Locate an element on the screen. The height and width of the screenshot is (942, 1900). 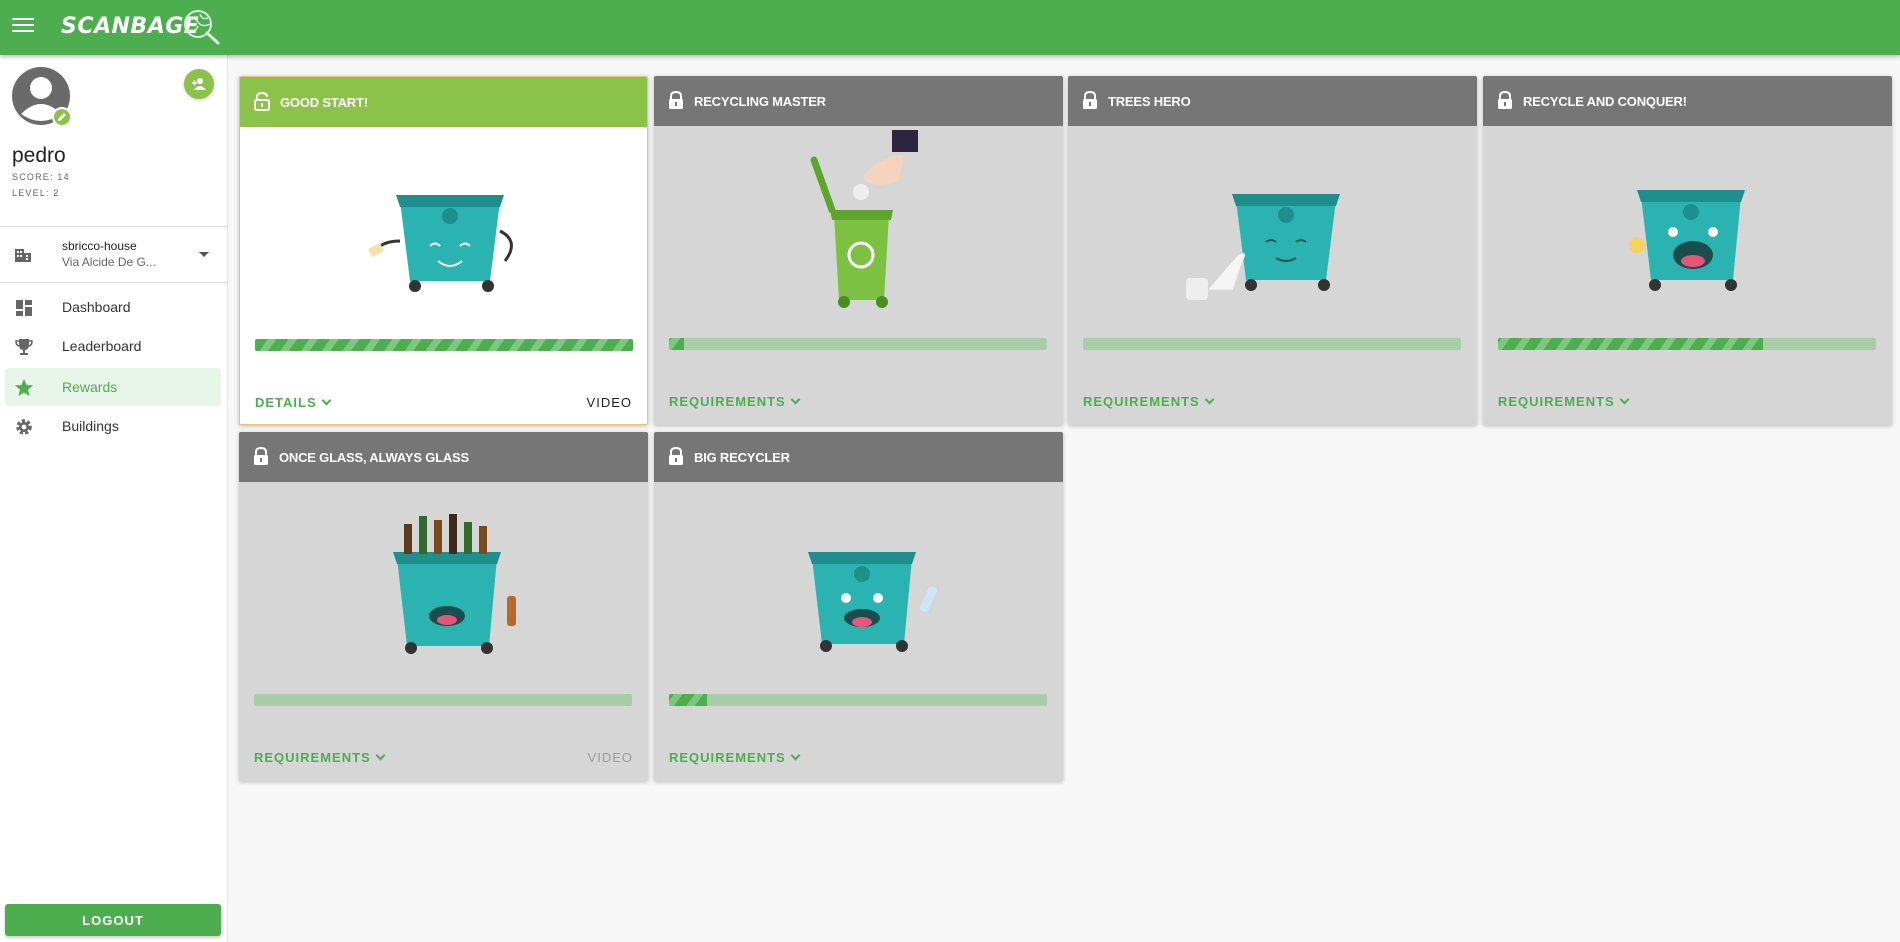
add-user-button is located at coordinates (199, 84).